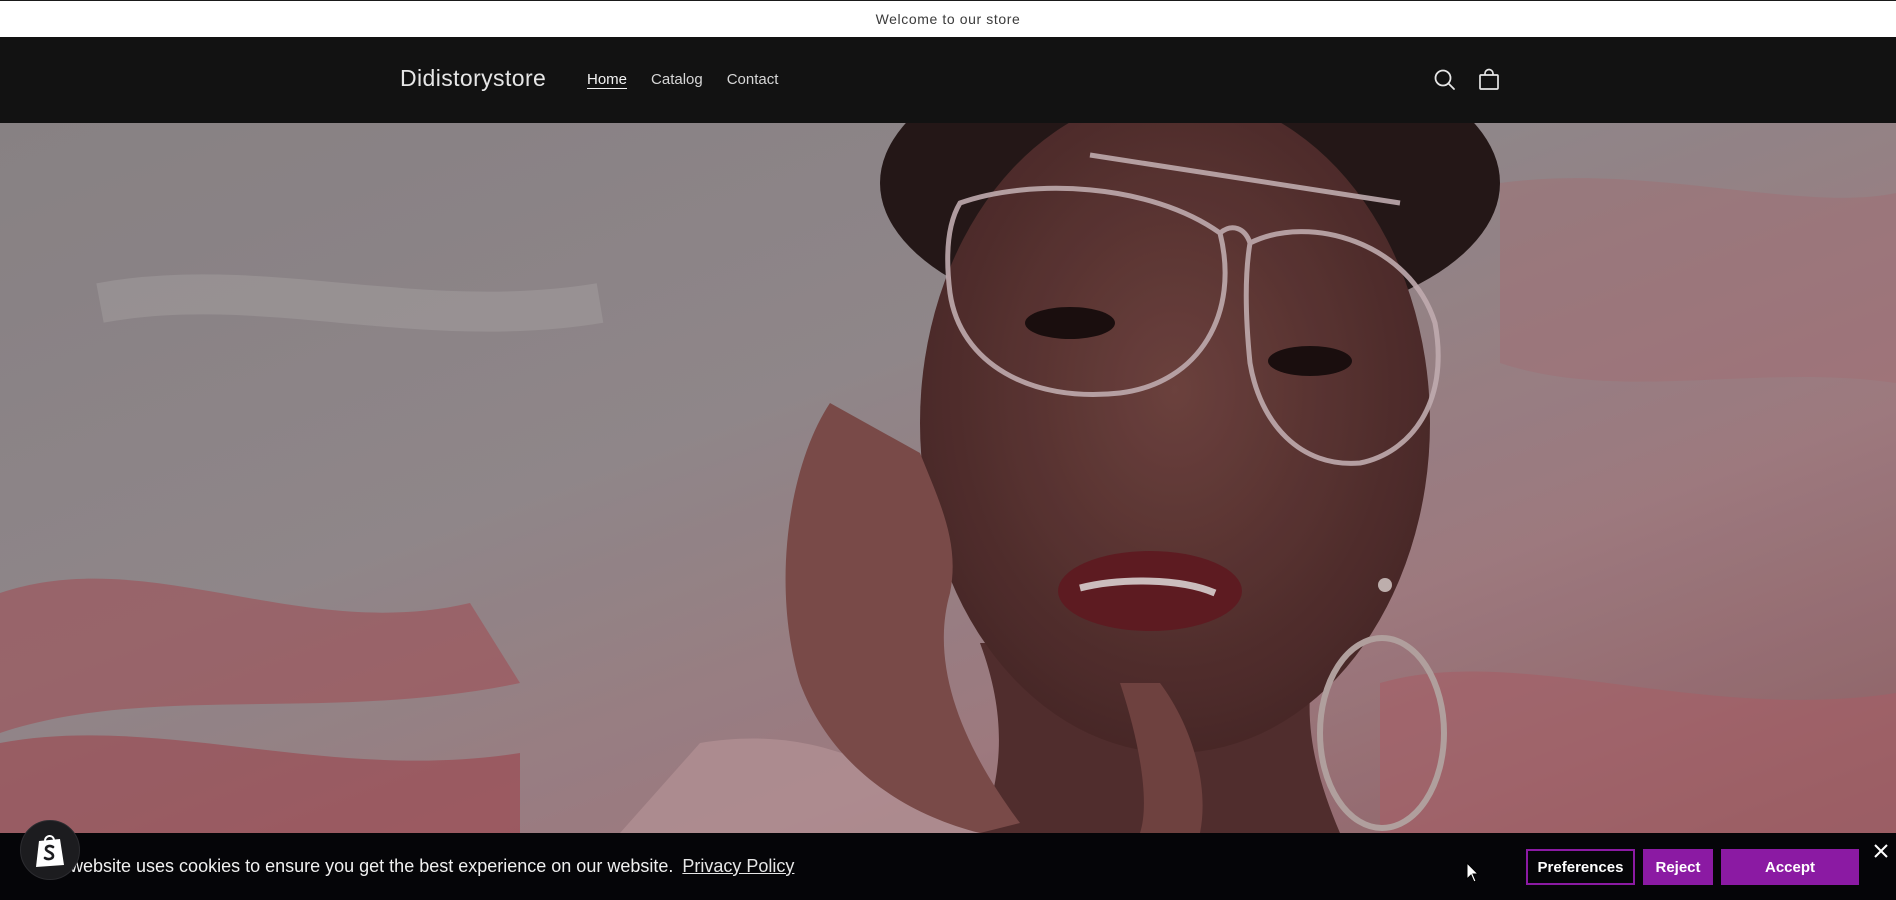  Describe the element at coordinates (1678, 867) in the screenshot. I see `reject-button: Reject` at that location.